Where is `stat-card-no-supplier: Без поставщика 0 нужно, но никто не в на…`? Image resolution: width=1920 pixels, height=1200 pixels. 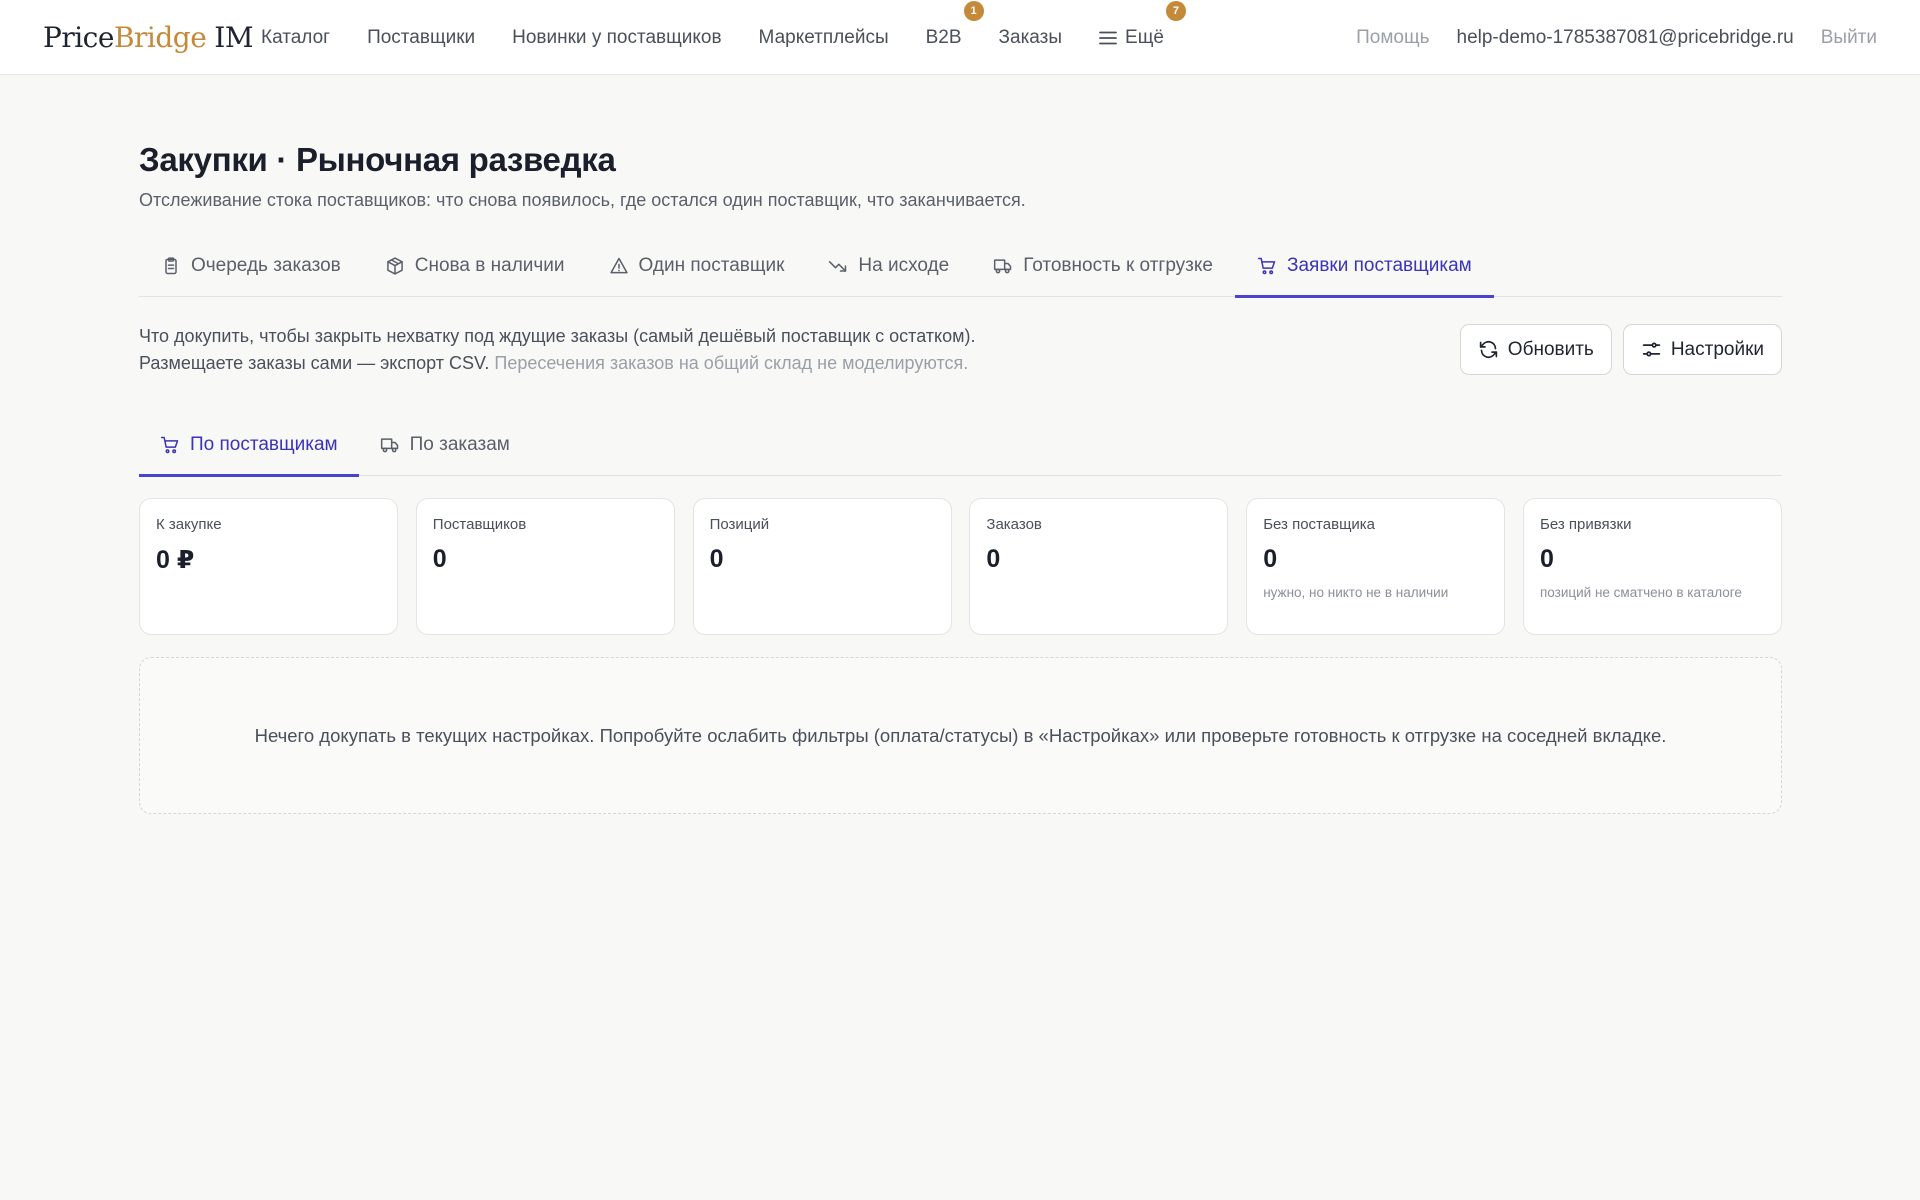 stat-card-no-supplier: Без поставщика 0 нужно, но никто не в на… is located at coordinates (1376, 566).